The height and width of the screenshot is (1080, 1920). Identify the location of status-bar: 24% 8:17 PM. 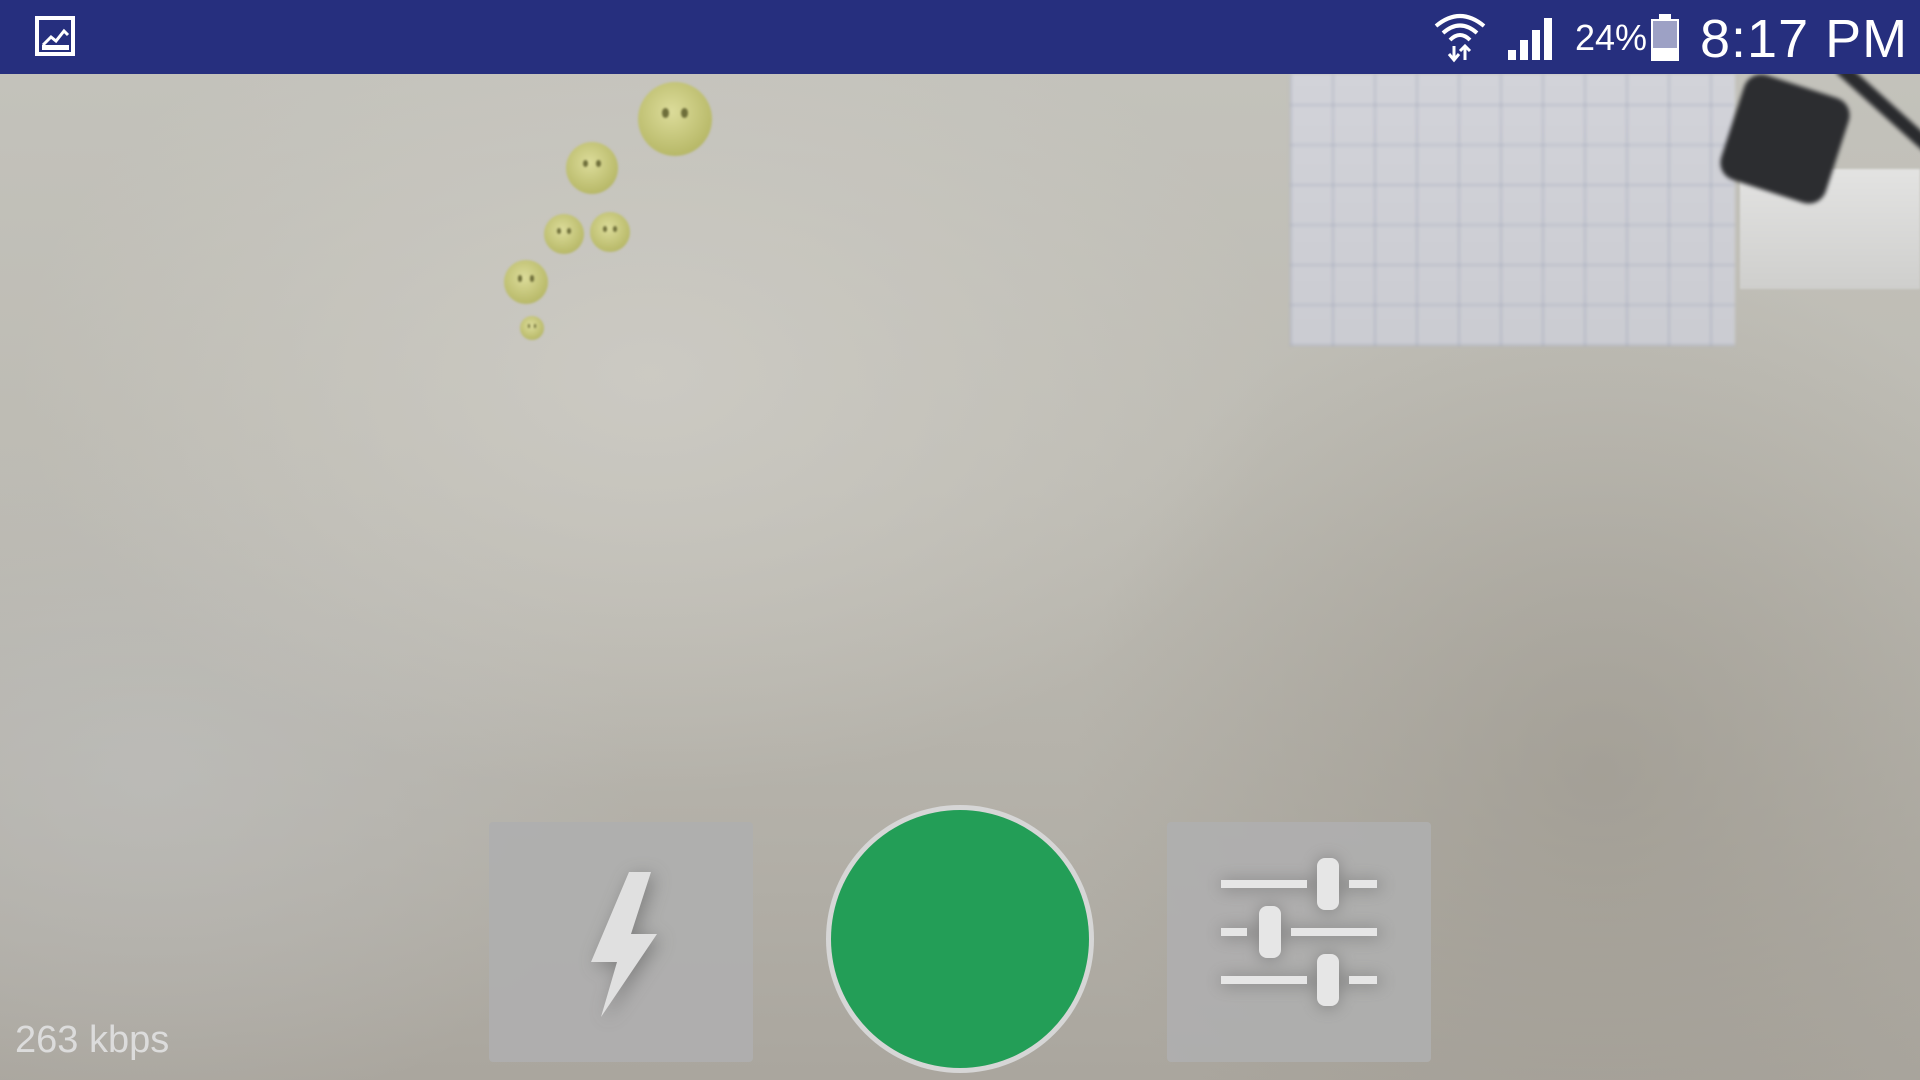
(960, 37).